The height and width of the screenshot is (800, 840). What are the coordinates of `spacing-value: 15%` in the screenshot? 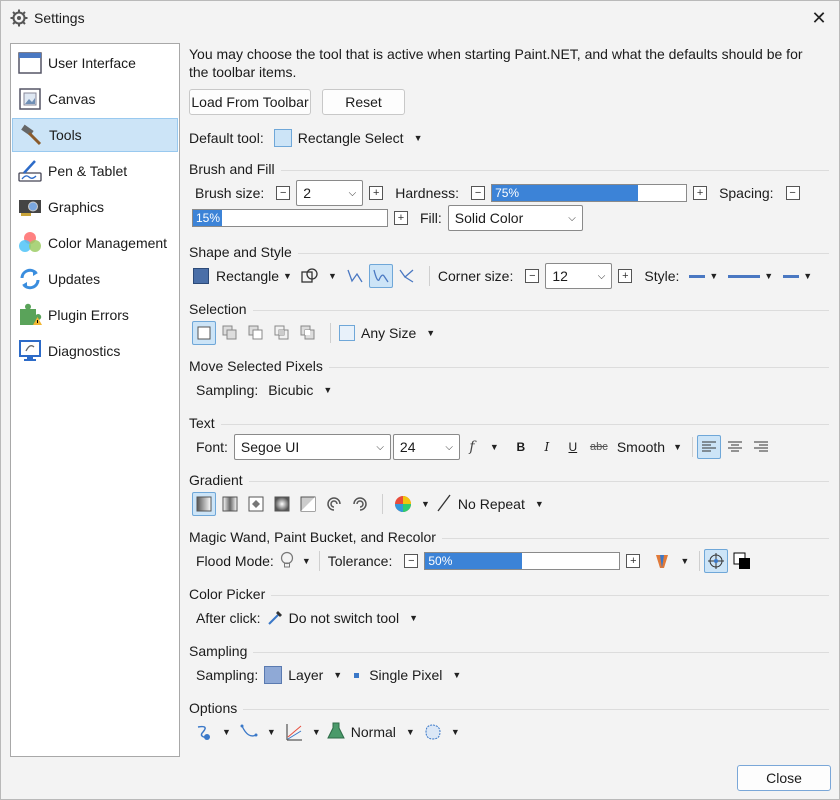 It's located at (208, 218).